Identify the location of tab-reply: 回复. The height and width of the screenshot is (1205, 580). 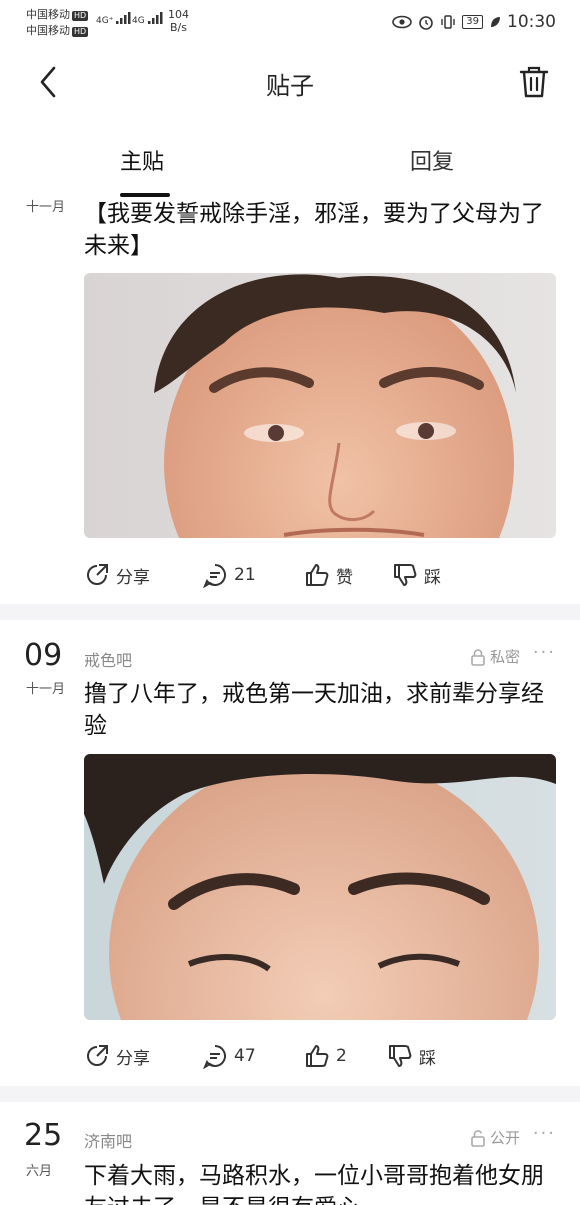
(432, 160).